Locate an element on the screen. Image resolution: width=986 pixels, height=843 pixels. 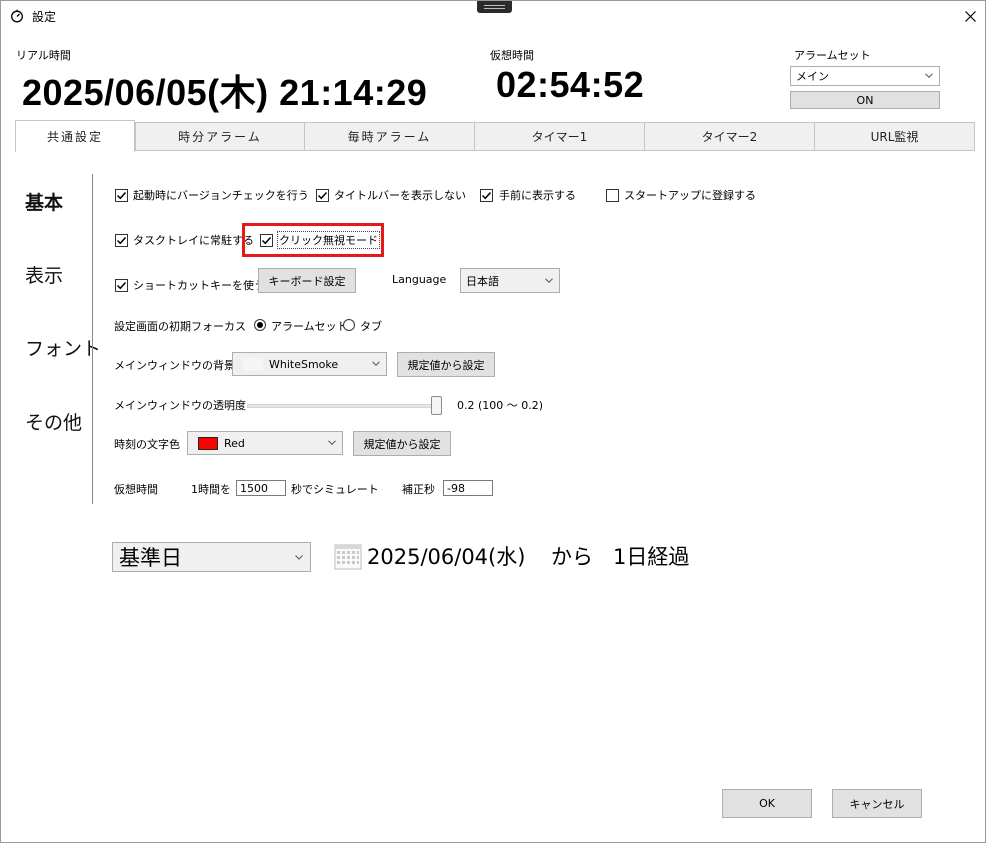
nav-font: フォント is located at coordinates (63, 347).